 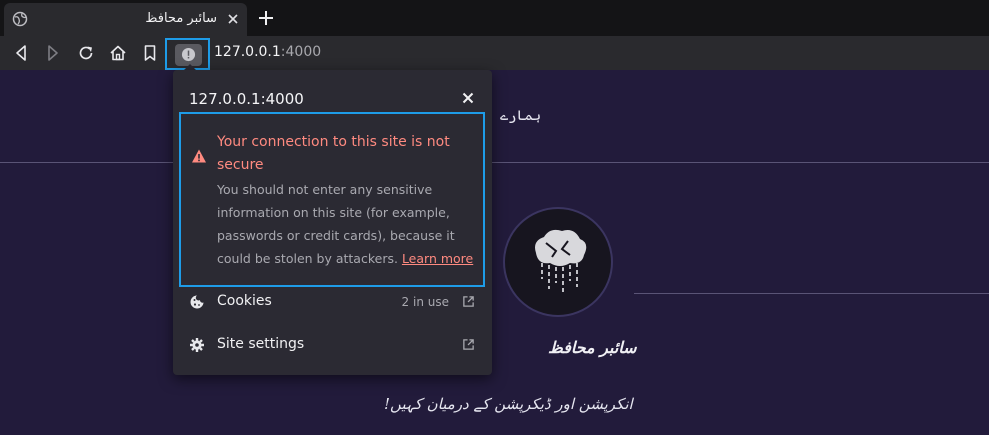 What do you see at coordinates (53, 53) in the screenshot?
I see `forward-icon` at bounding box center [53, 53].